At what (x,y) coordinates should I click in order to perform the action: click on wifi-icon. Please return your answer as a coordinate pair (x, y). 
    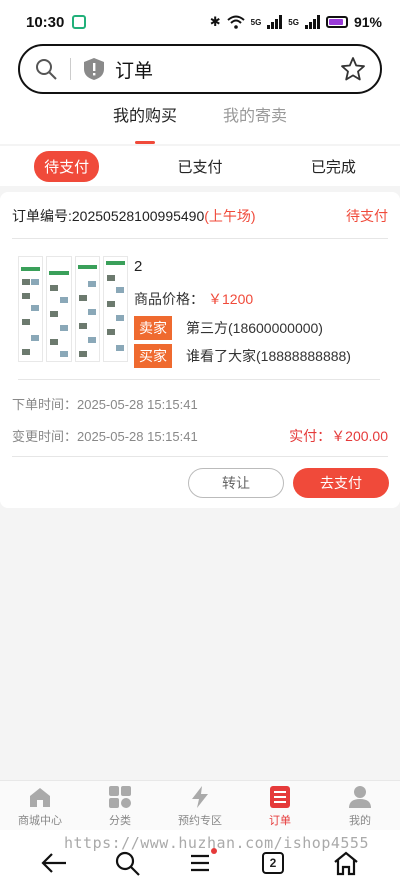
    Looking at the image, I should click on (235, 22).